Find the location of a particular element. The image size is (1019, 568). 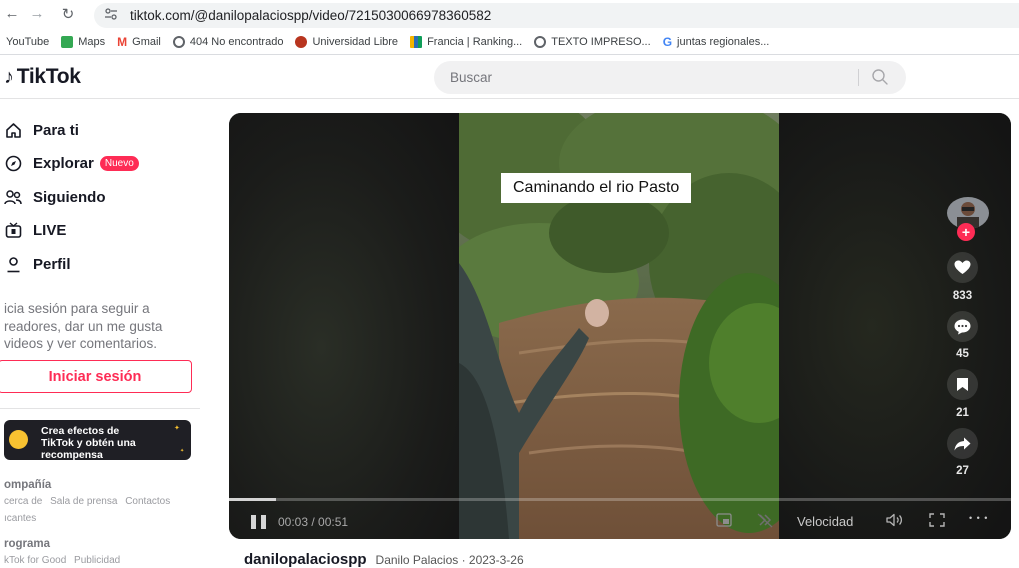

bookmark-404: 404 No encontrado is located at coordinates (227, 42).